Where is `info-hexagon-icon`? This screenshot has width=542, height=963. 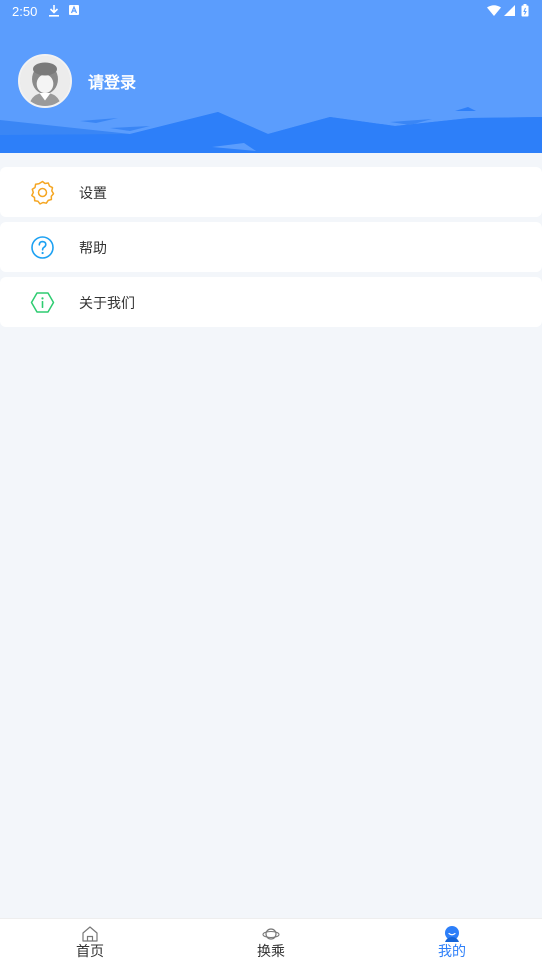 info-hexagon-icon is located at coordinates (42, 302).